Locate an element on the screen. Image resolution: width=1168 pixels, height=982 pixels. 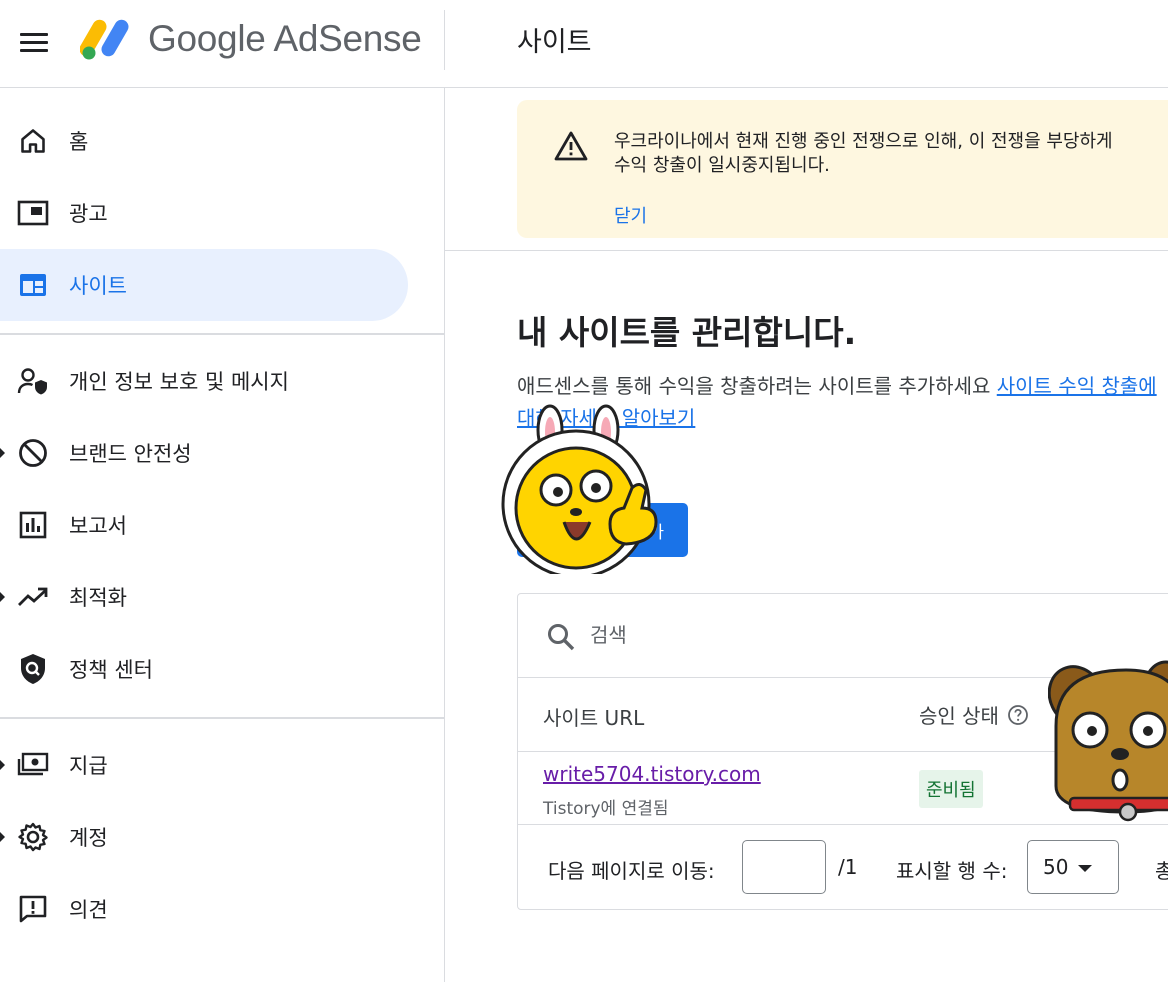
page-title: 사이트 is located at coordinates (554, 42).